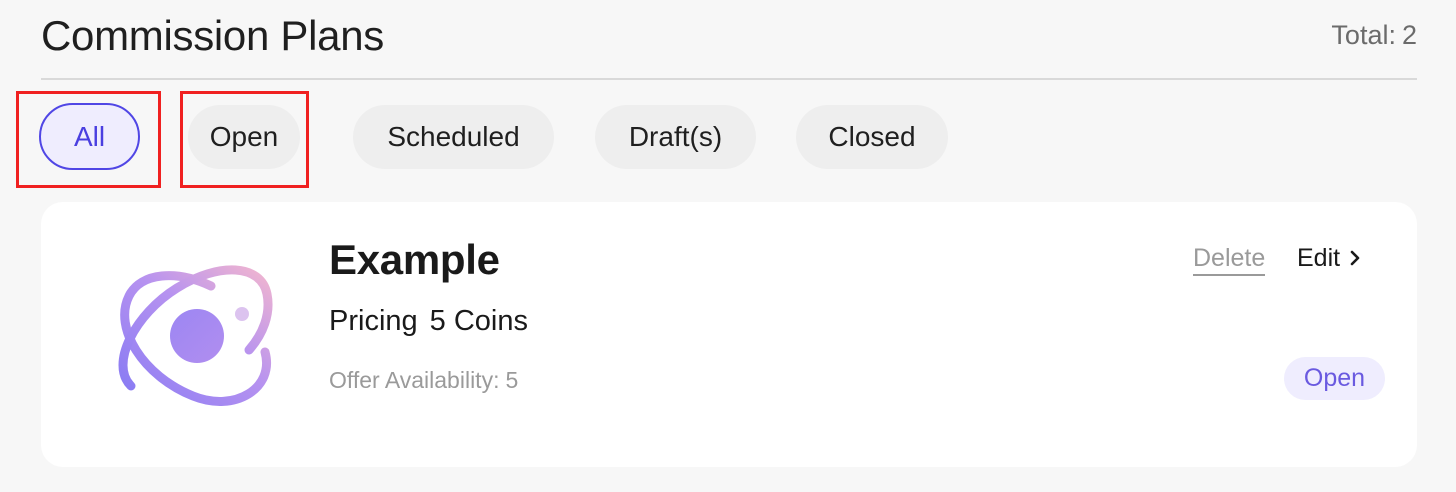  What do you see at coordinates (88, 139) in the screenshot?
I see `highlight-box-all` at bounding box center [88, 139].